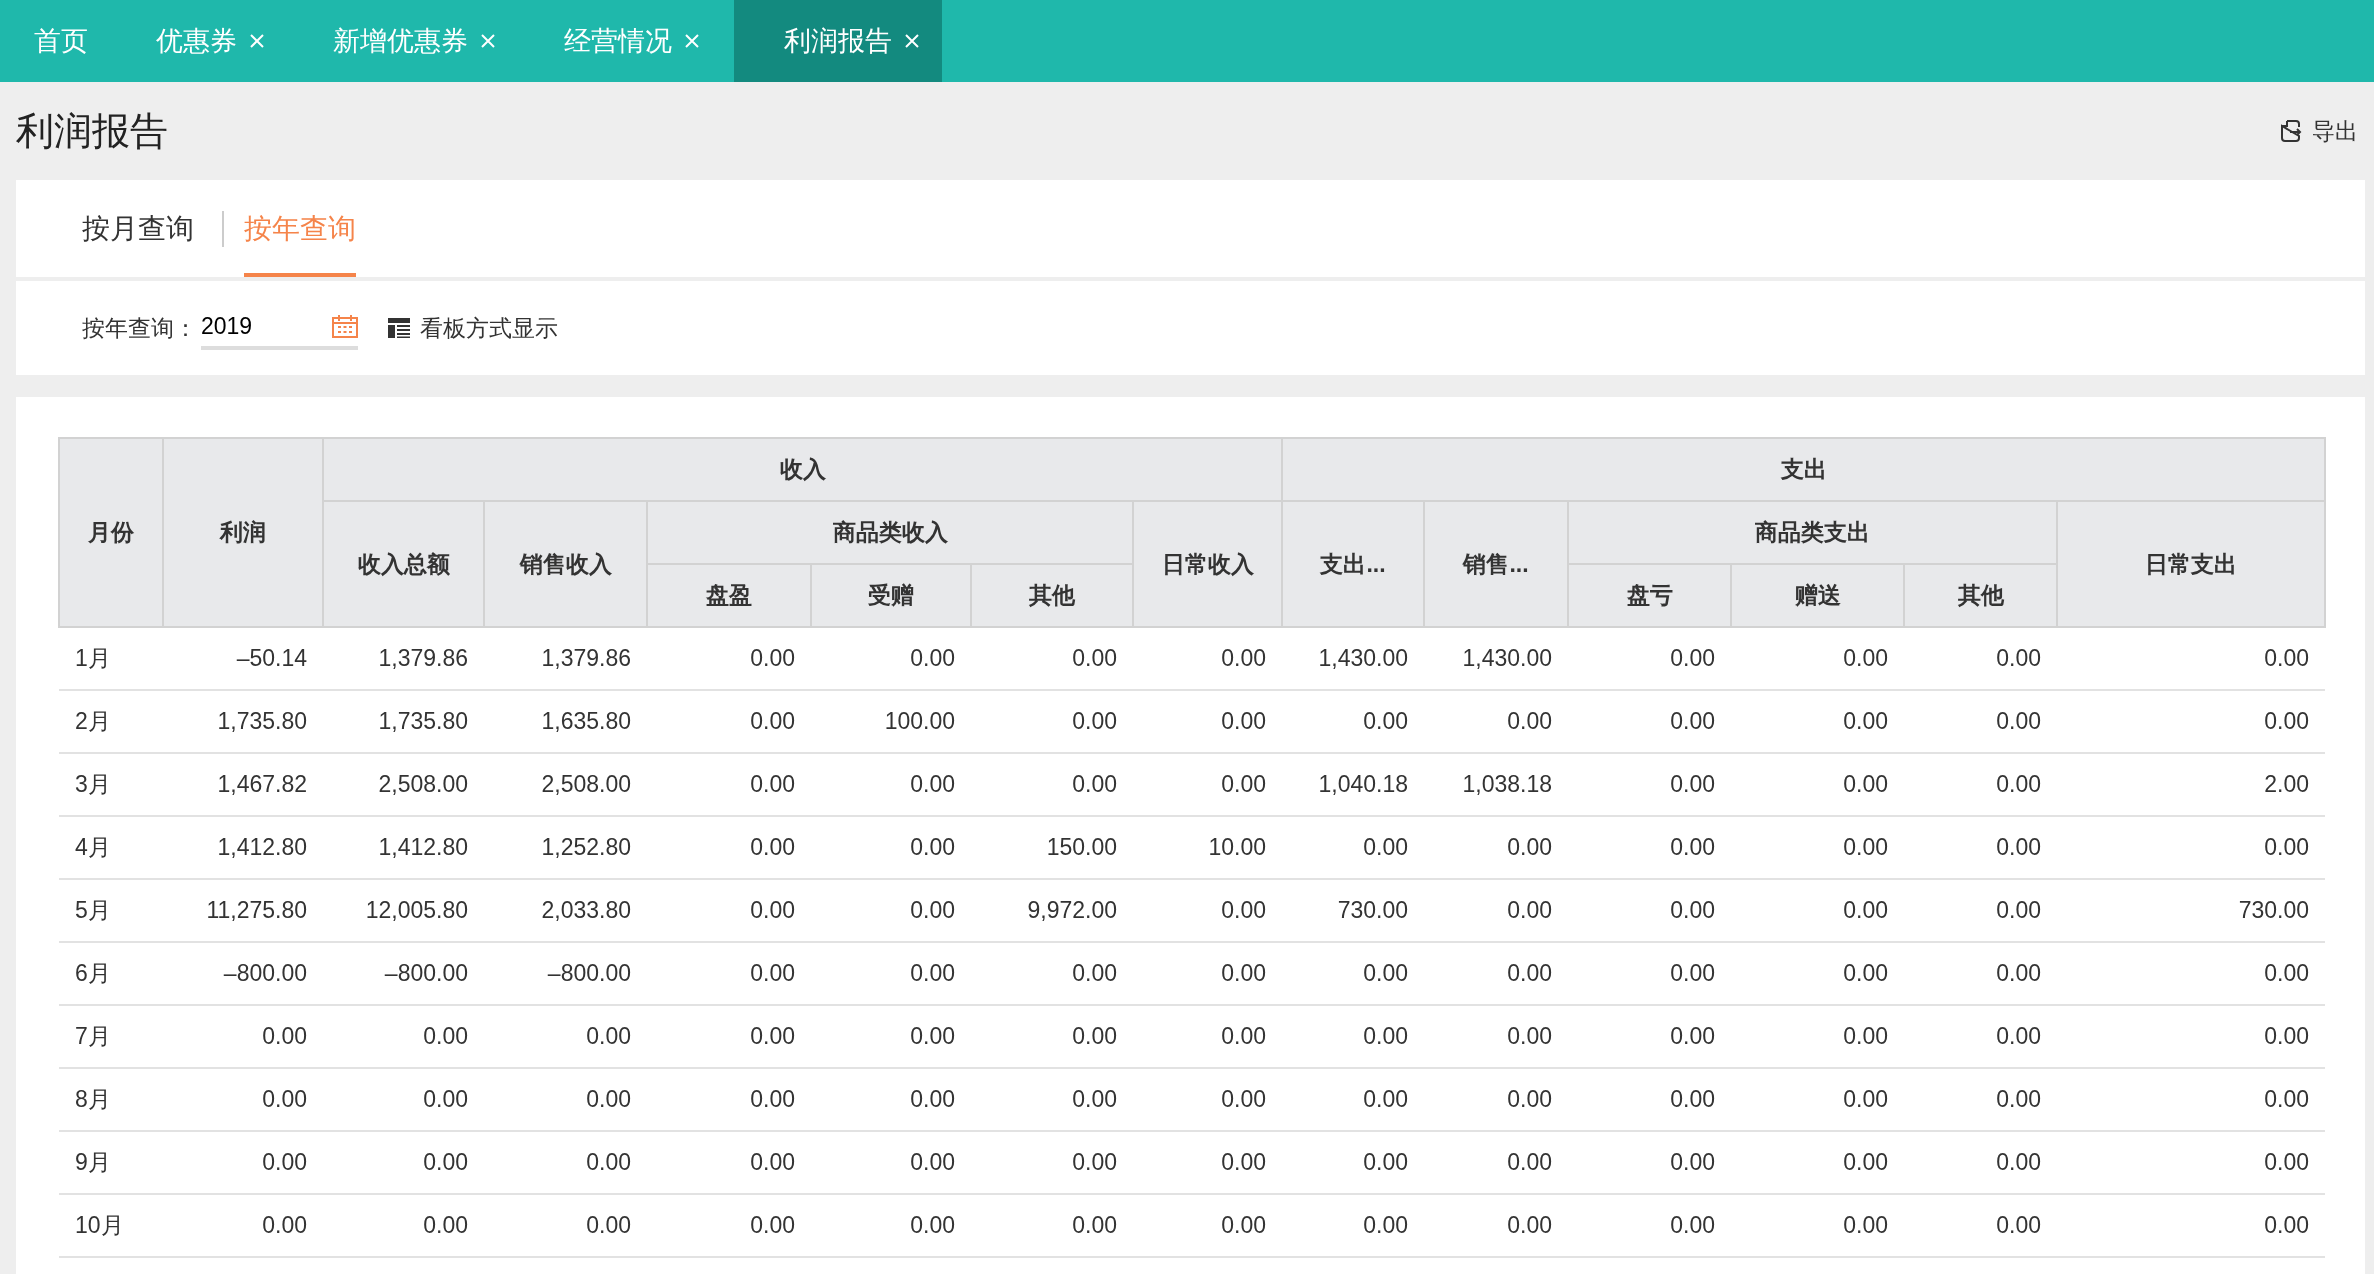 This screenshot has width=2374, height=1274. Describe the element at coordinates (243, 532) in the screenshot. I see `column-header: 利润` at that location.